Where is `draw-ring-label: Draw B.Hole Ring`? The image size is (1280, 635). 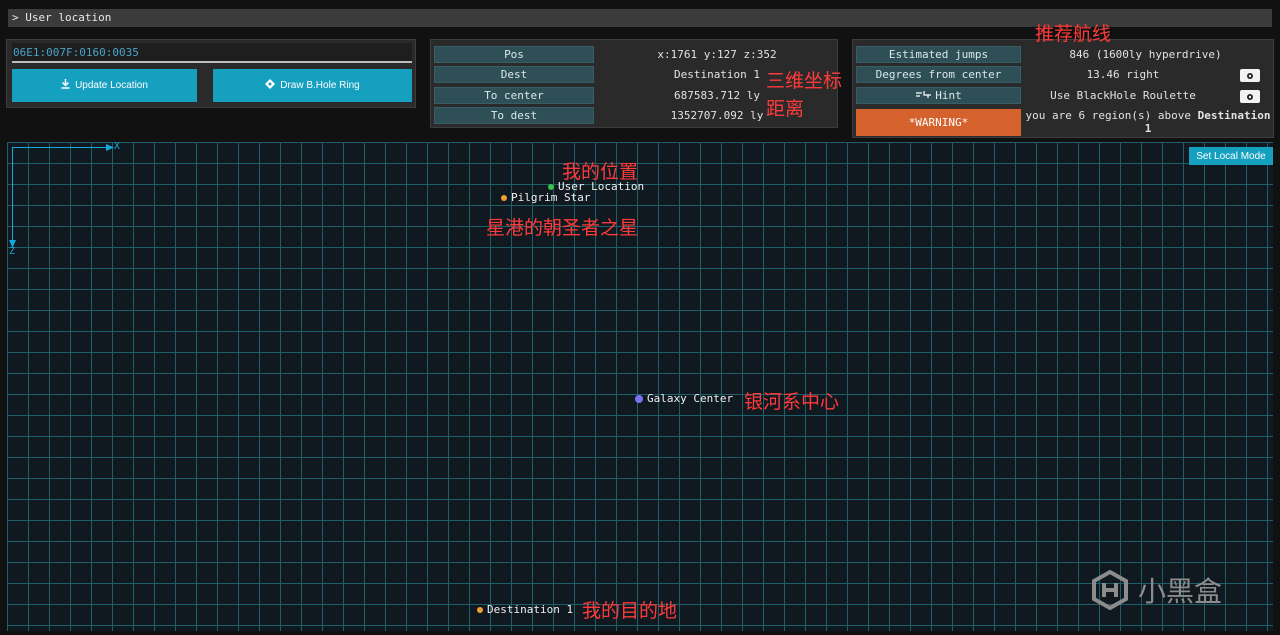 draw-ring-label: Draw B.Hole Ring is located at coordinates (320, 85).